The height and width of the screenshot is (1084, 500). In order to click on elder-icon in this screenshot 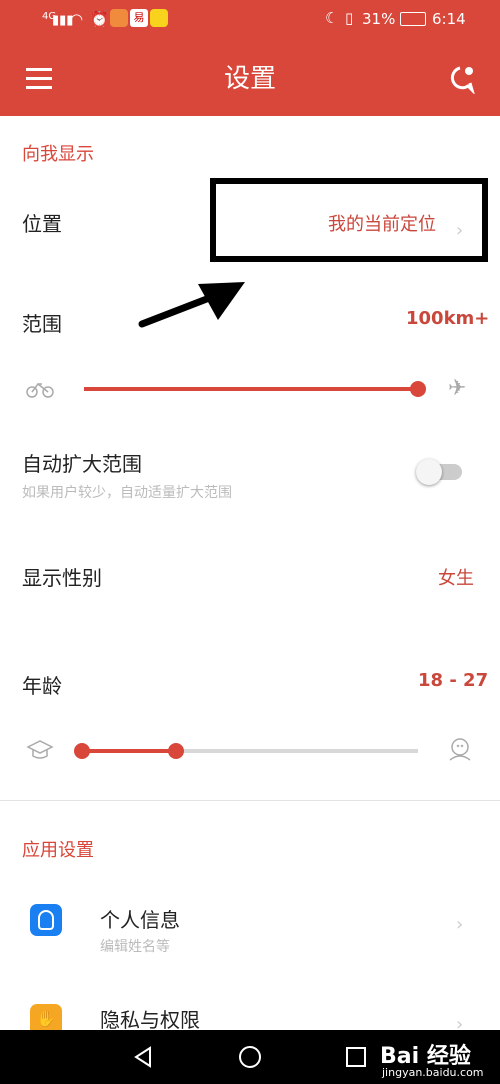, I will do `click(460, 749)`.